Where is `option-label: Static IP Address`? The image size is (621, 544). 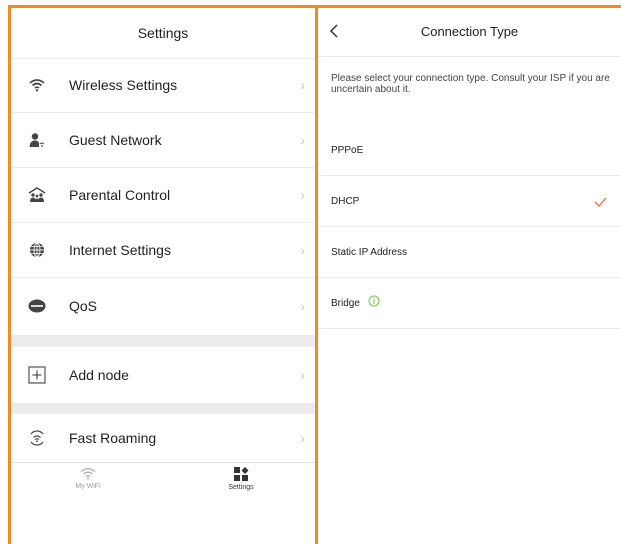
option-label: Static IP Address is located at coordinates (369, 252).